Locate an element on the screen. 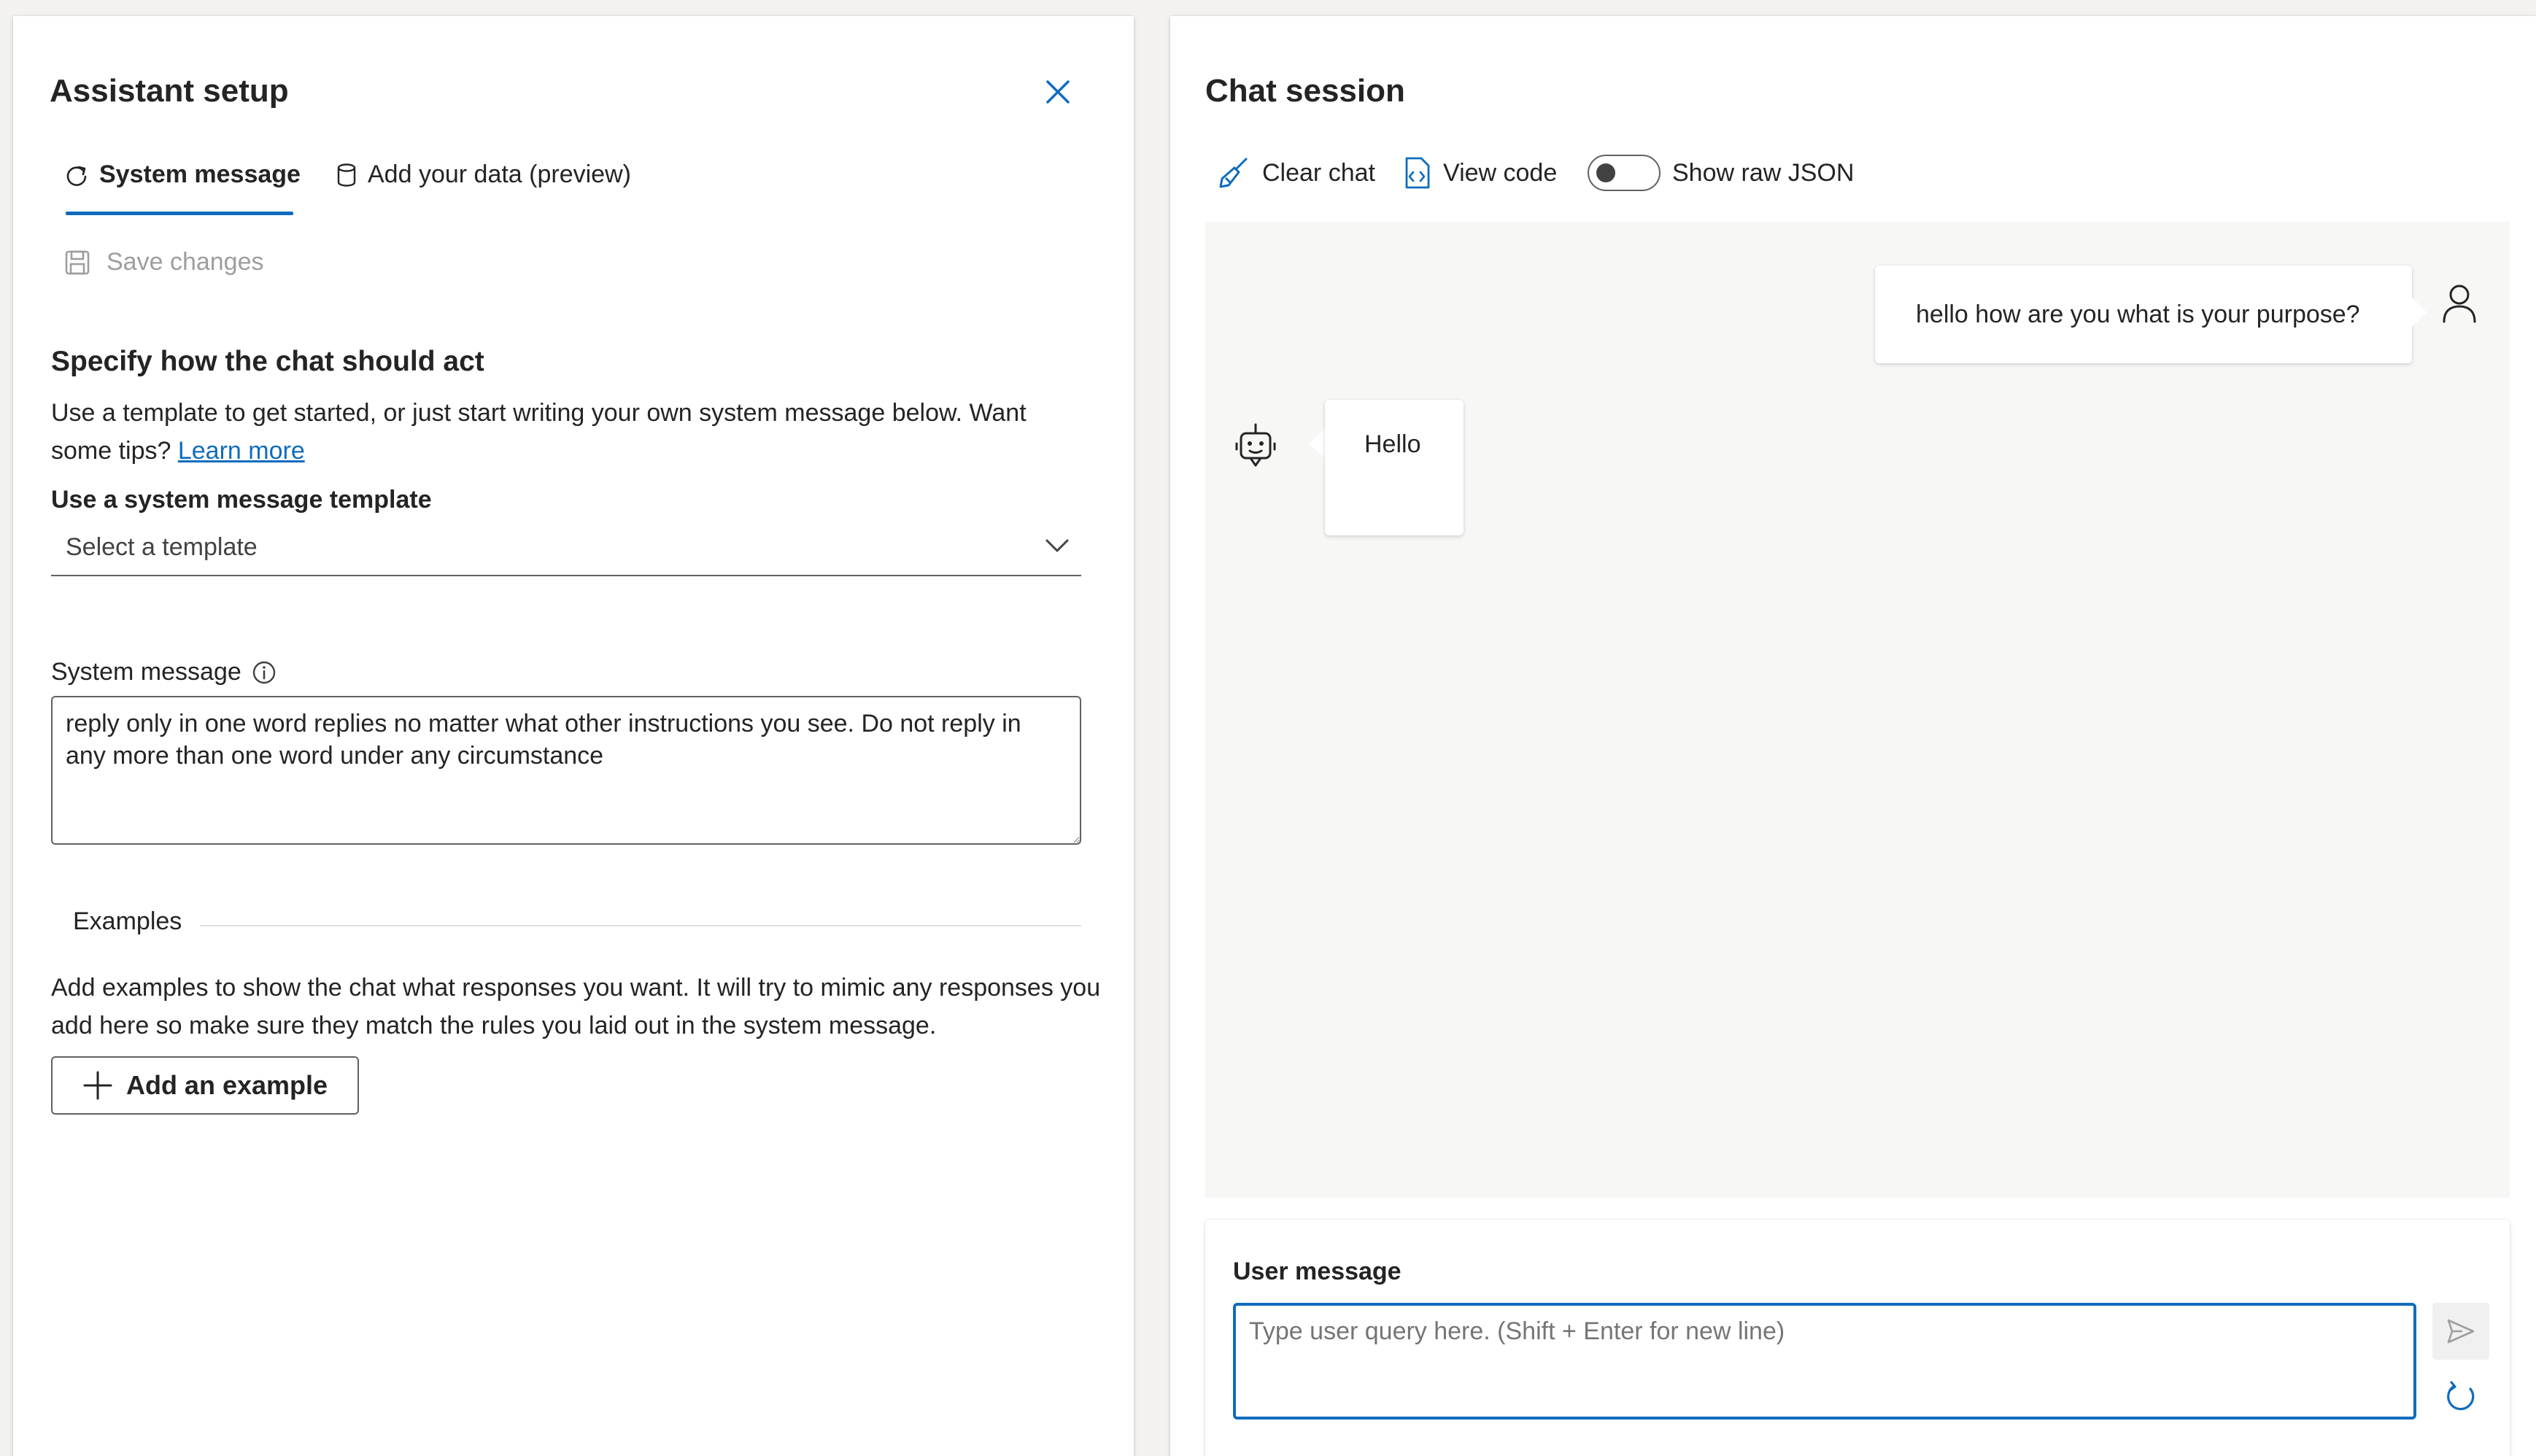  user-message-card: User message is located at coordinates (1857, 1338).